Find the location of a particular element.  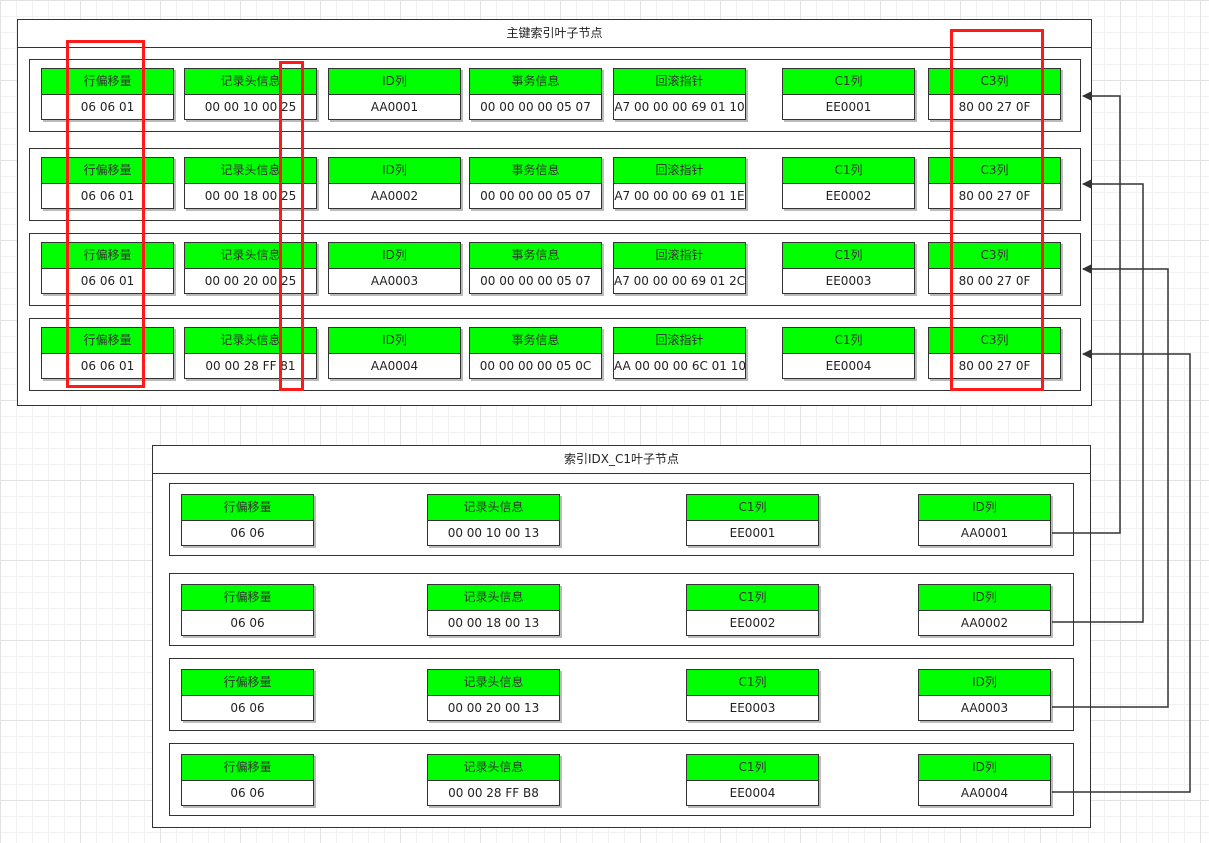

highlight-record-header-tail is located at coordinates (291, 226).